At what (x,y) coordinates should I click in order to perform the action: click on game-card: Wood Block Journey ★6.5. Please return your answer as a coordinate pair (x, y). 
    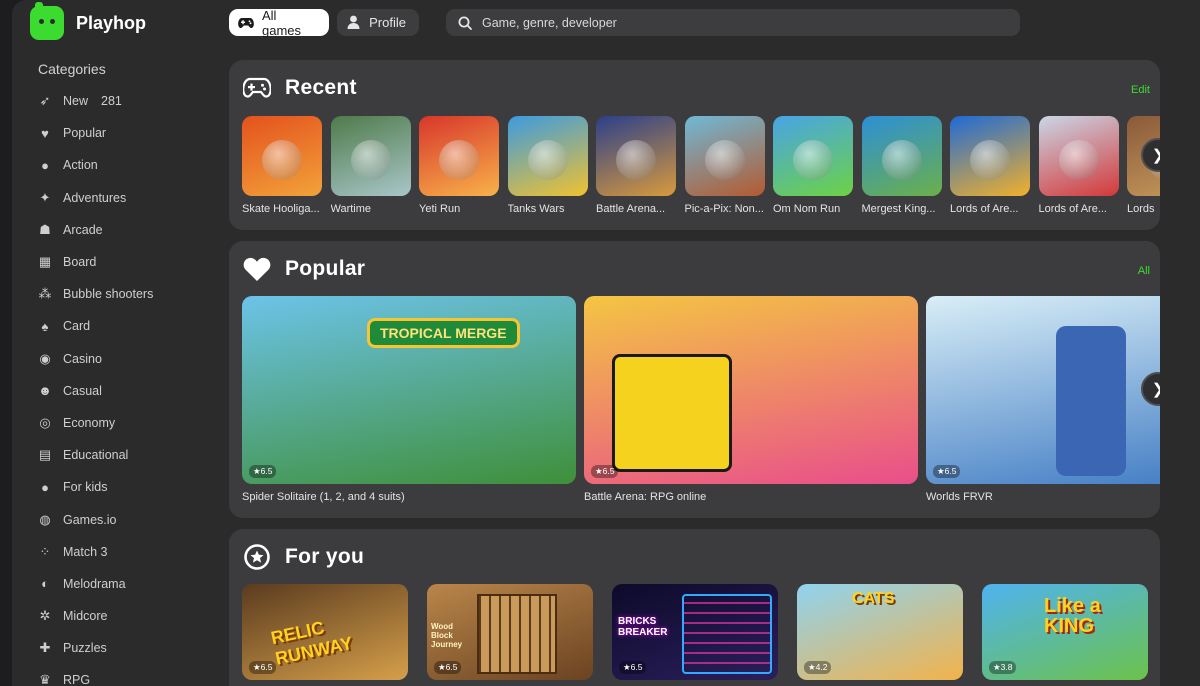
    Looking at the image, I should click on (510, 632).